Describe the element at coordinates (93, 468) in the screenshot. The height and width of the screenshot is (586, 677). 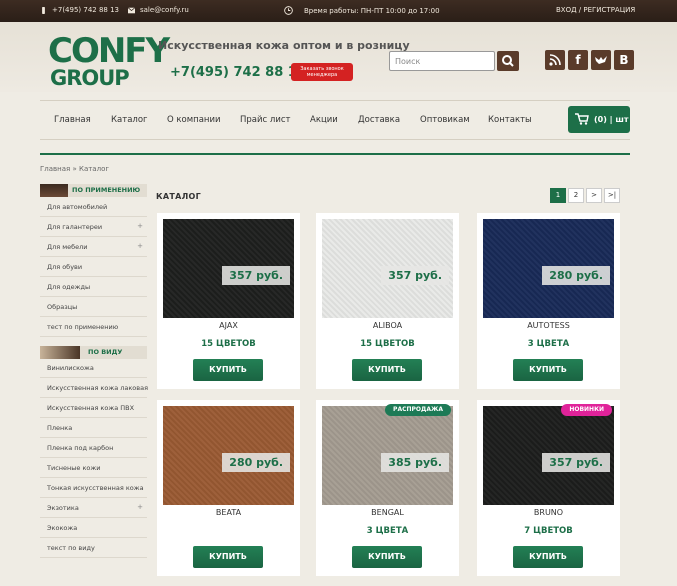
I see `sidebar-item: Тисненые кожи` at that location.